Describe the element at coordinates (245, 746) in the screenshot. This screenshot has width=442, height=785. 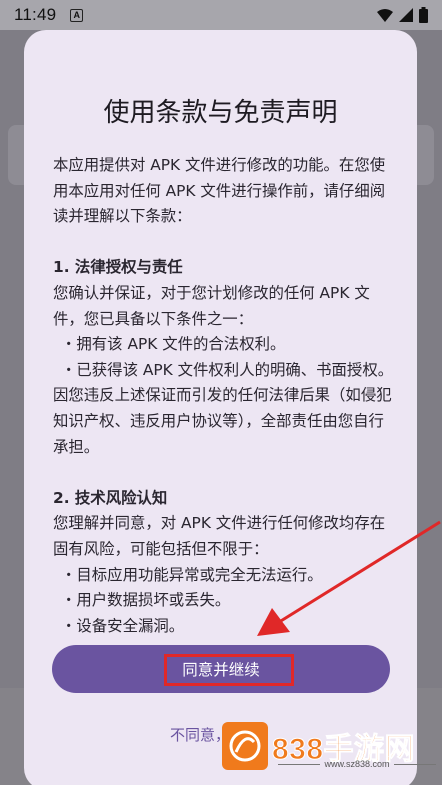
I see `dragon-logo-icon` at that location.